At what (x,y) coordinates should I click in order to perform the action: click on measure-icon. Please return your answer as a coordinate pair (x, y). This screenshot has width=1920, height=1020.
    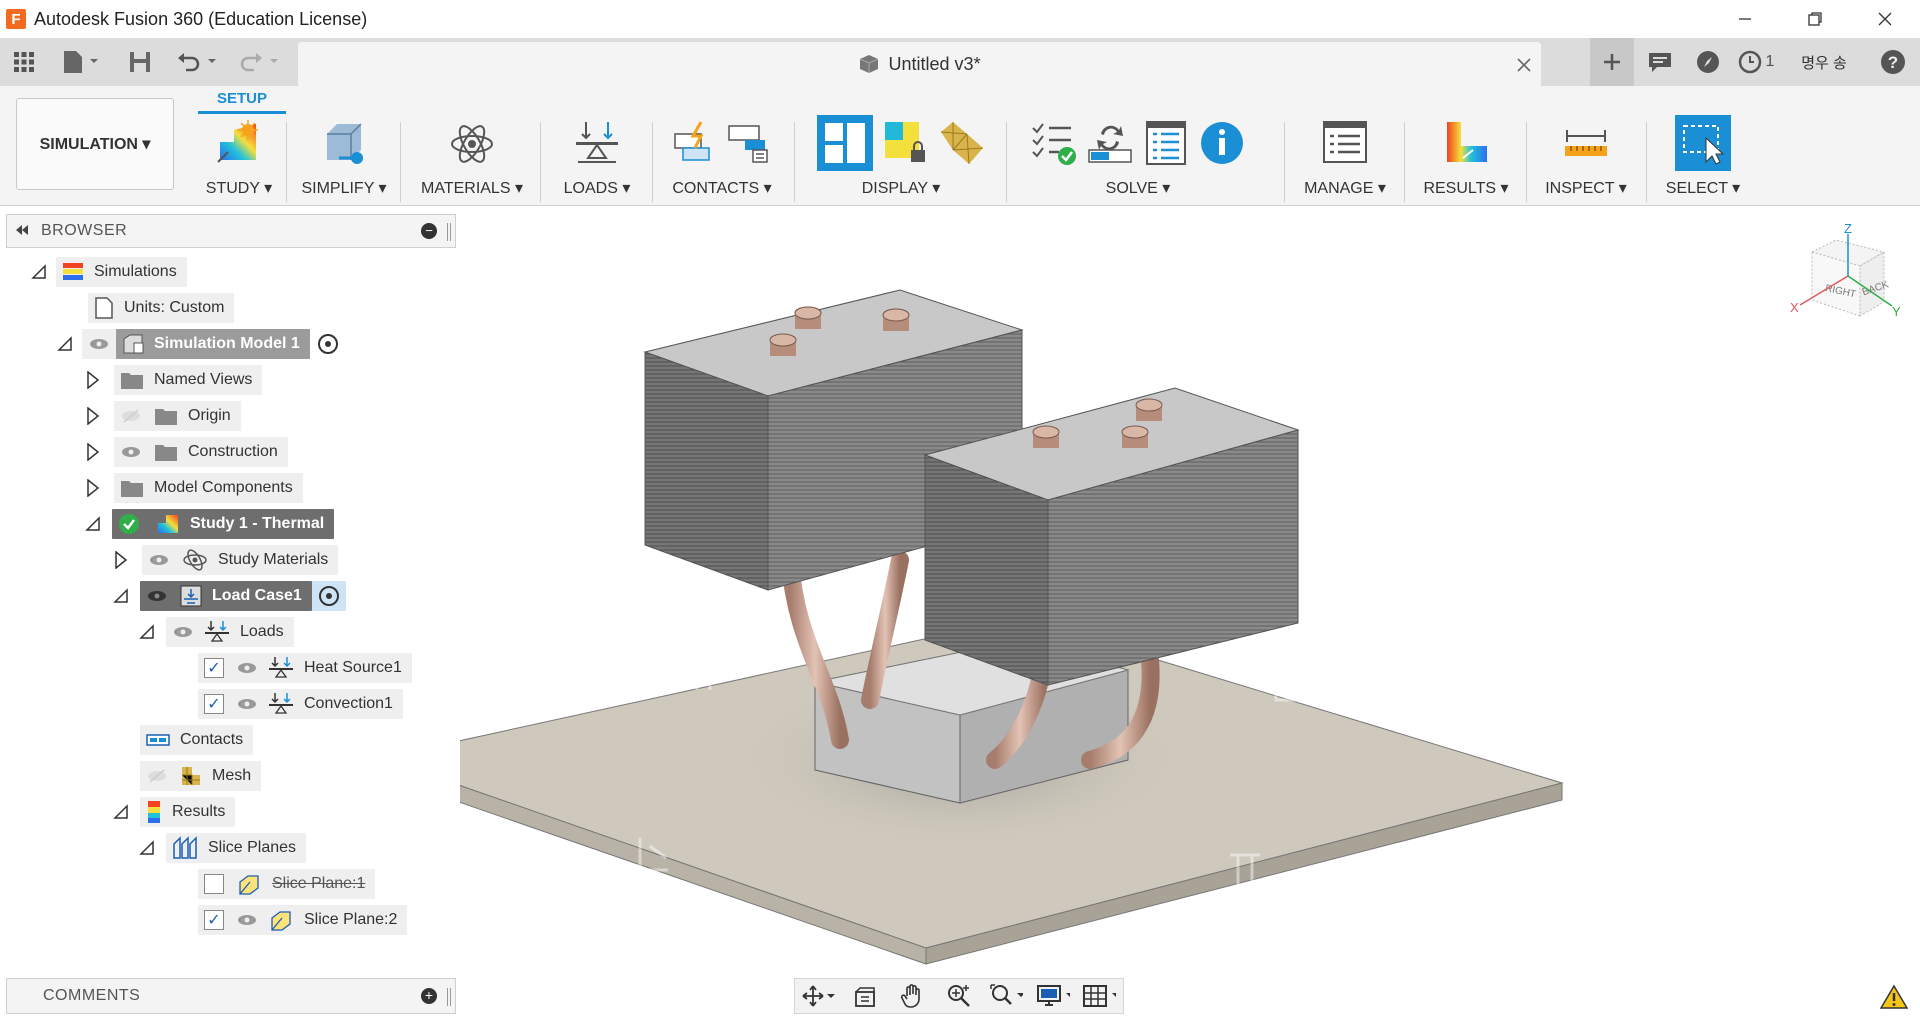
    Looking at the image, I should click on (1586, 143).